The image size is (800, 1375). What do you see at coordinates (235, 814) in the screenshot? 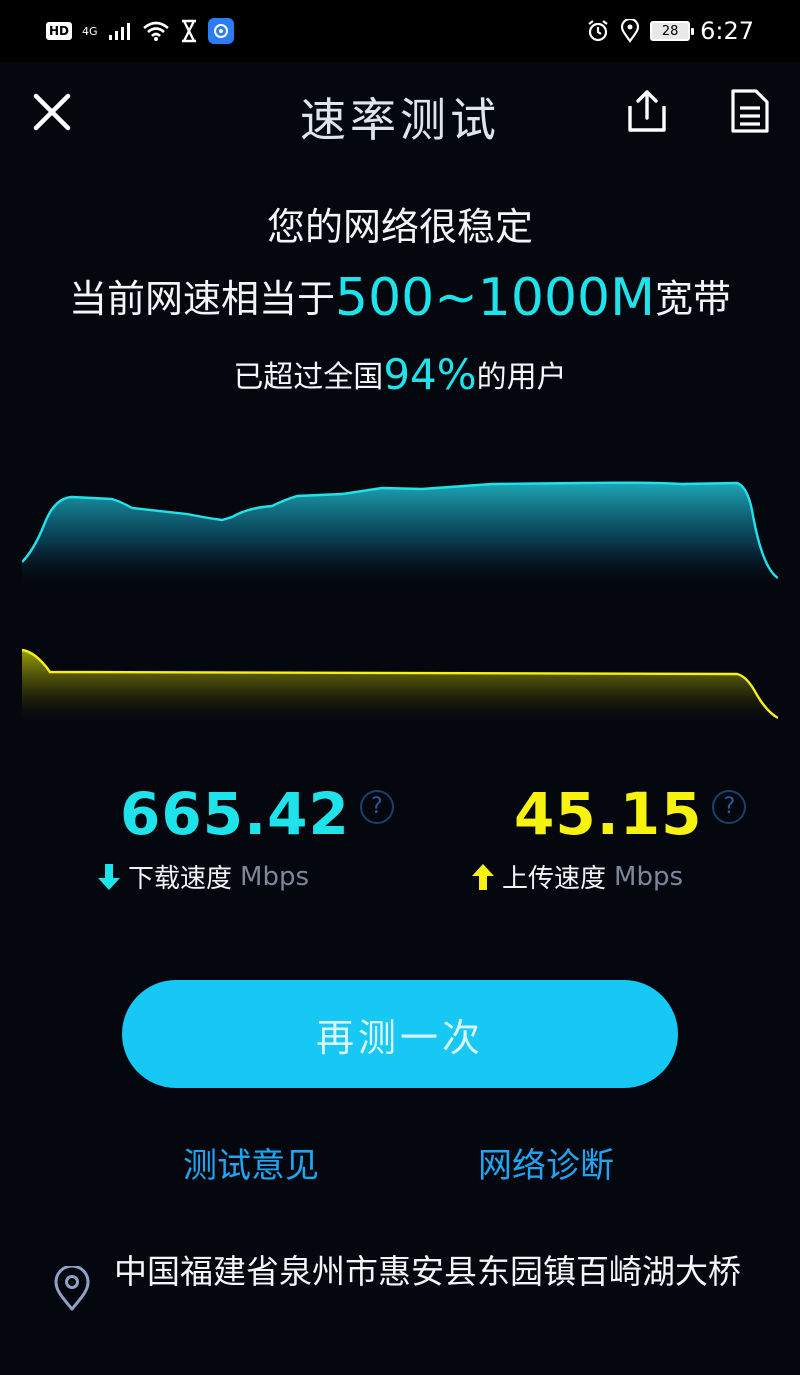
I see `download-speed-value: 665.42` at bounding box center [235, 814].